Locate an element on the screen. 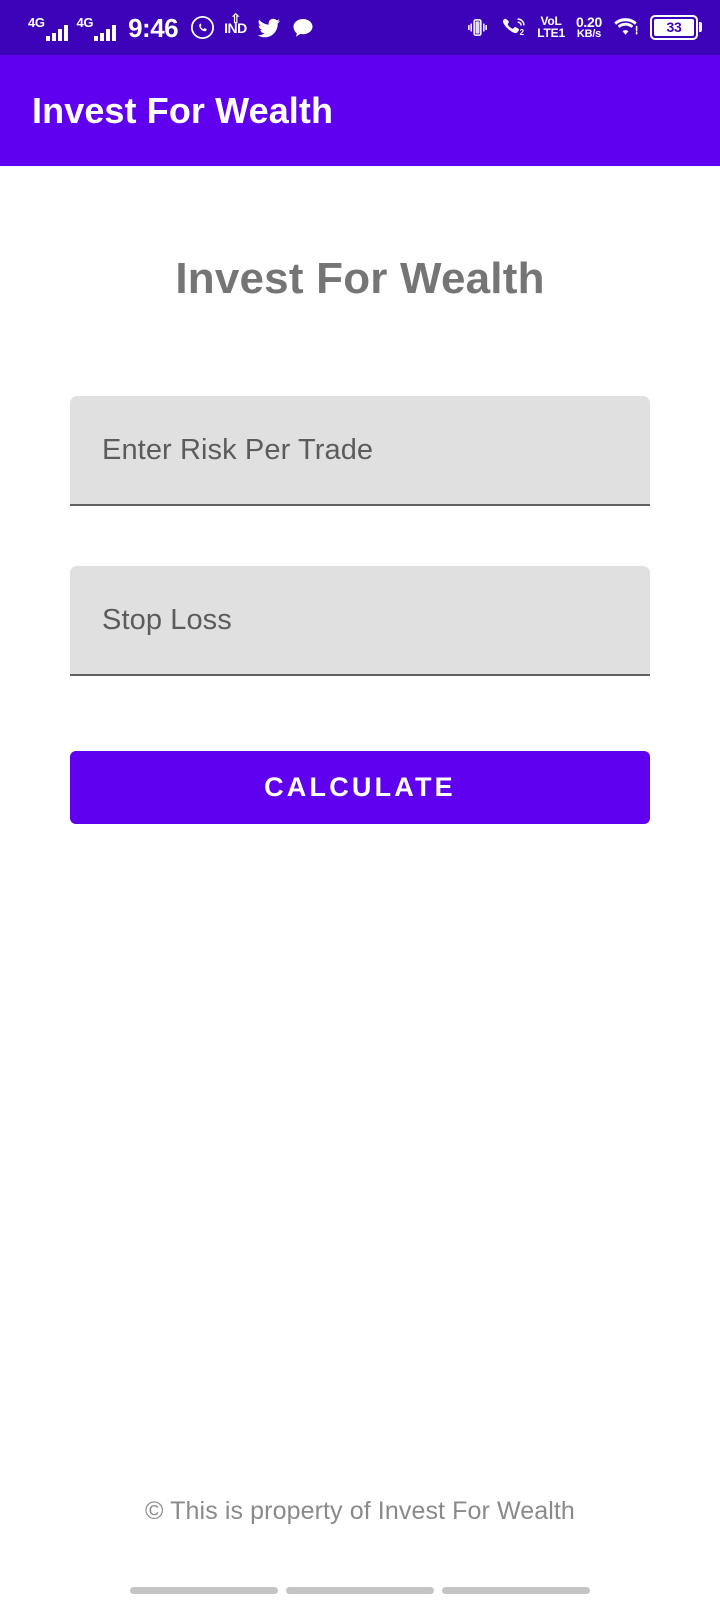 The width and height of the screenshot is (720, 1600). battery-level-label: 33 is located at coordinates (674, 27).